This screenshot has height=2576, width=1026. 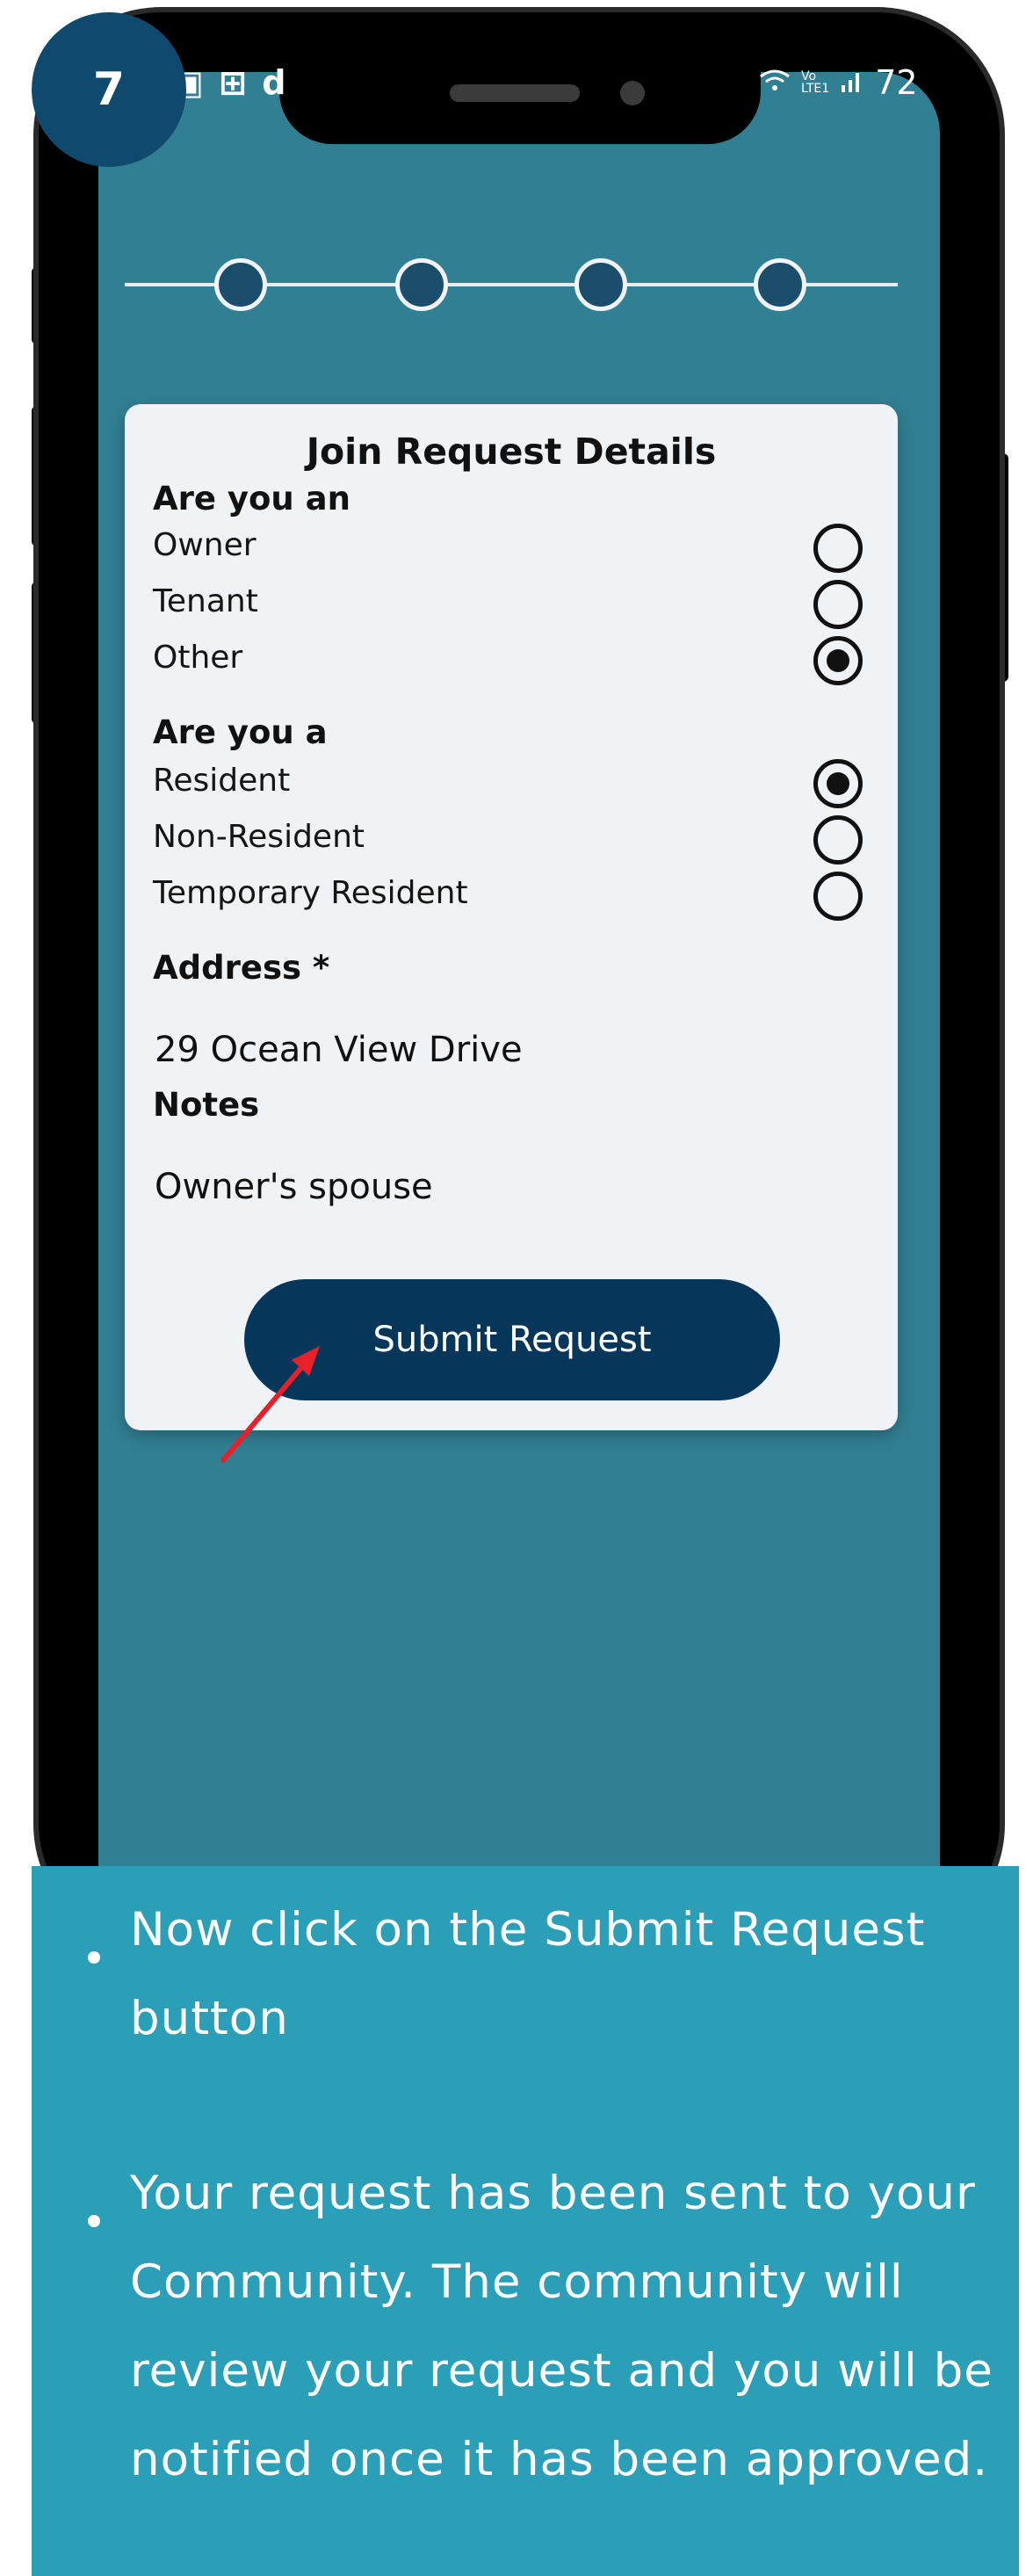 What do you see at coordinates (838, 548) in the screenshot?
I see `role-owner-radio` at bounding box center [838, 548].